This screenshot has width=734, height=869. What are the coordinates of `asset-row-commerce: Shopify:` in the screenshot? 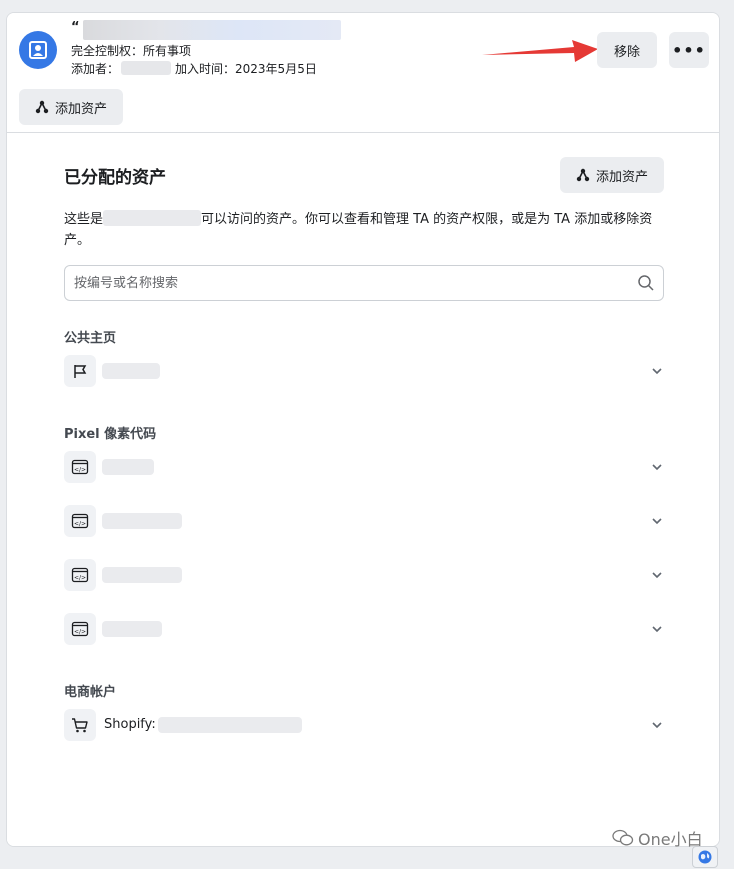 It's located at (364, 725).